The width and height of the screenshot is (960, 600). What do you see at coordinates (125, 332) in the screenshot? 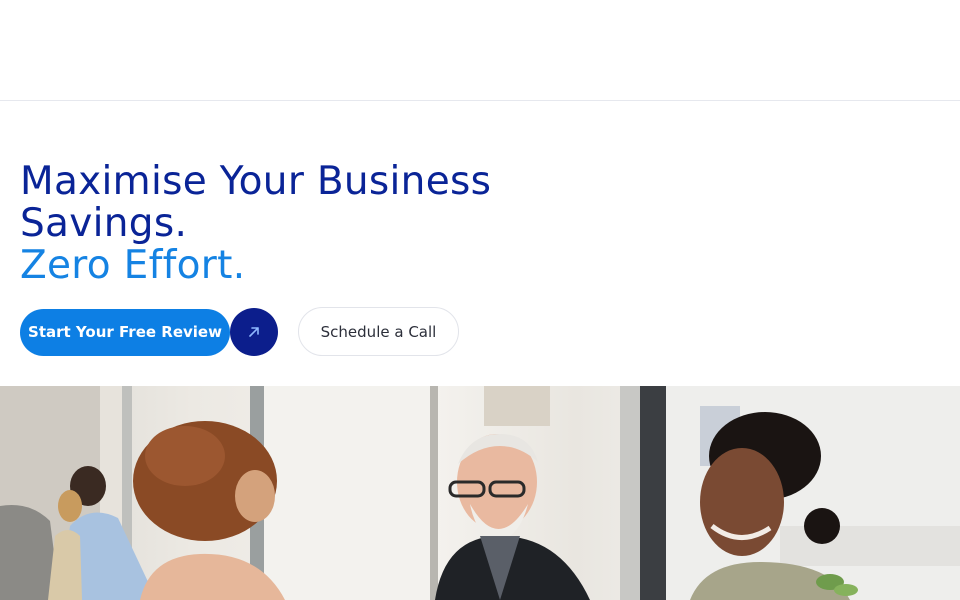
I see `start-free-review-button: Start Your Free Review` at bounding box center [125, 332].